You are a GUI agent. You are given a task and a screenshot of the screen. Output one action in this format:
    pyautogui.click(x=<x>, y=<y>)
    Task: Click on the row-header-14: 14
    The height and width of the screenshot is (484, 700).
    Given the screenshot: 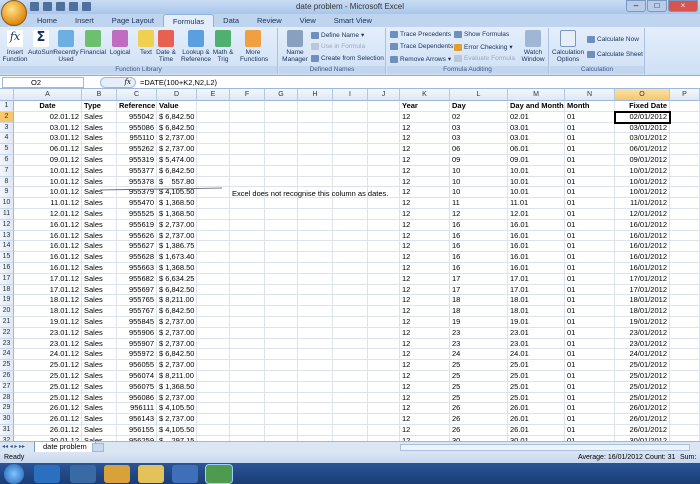 What is the action you would take?
    pyautogui.click(x=7, y=247)
    